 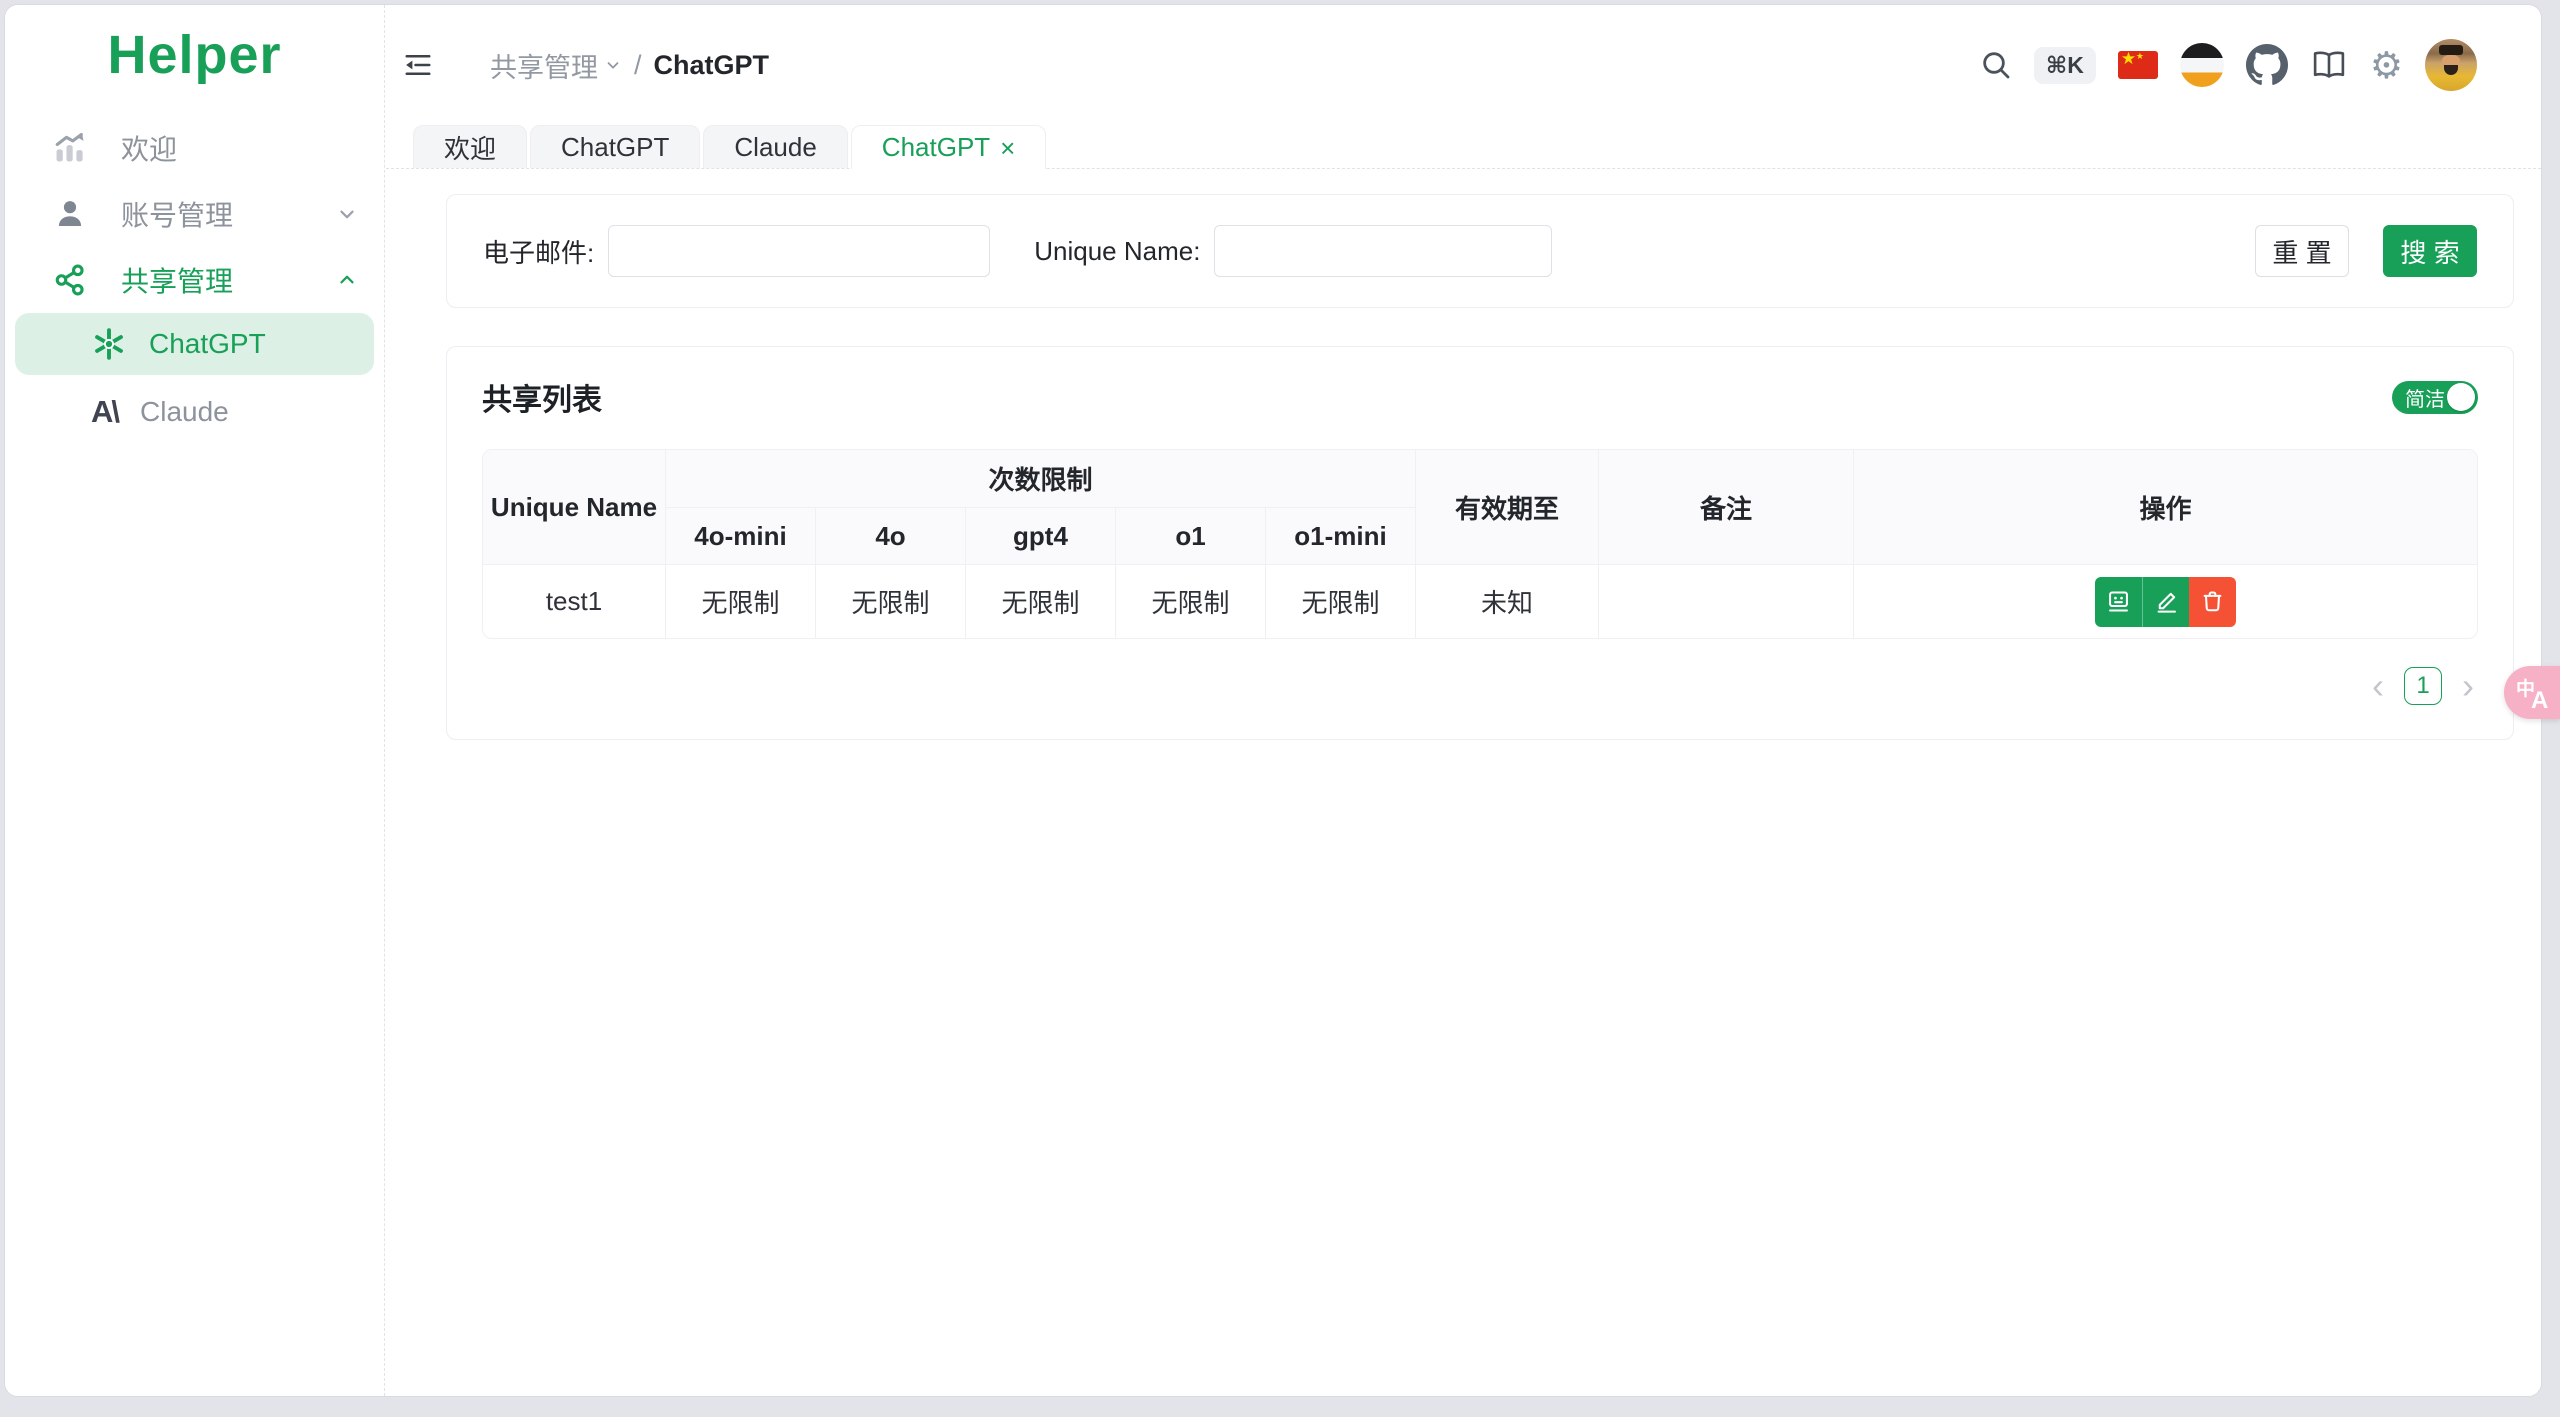 I want to click on settings-gear-icon: ⚙, so click(x=2386, y=65).